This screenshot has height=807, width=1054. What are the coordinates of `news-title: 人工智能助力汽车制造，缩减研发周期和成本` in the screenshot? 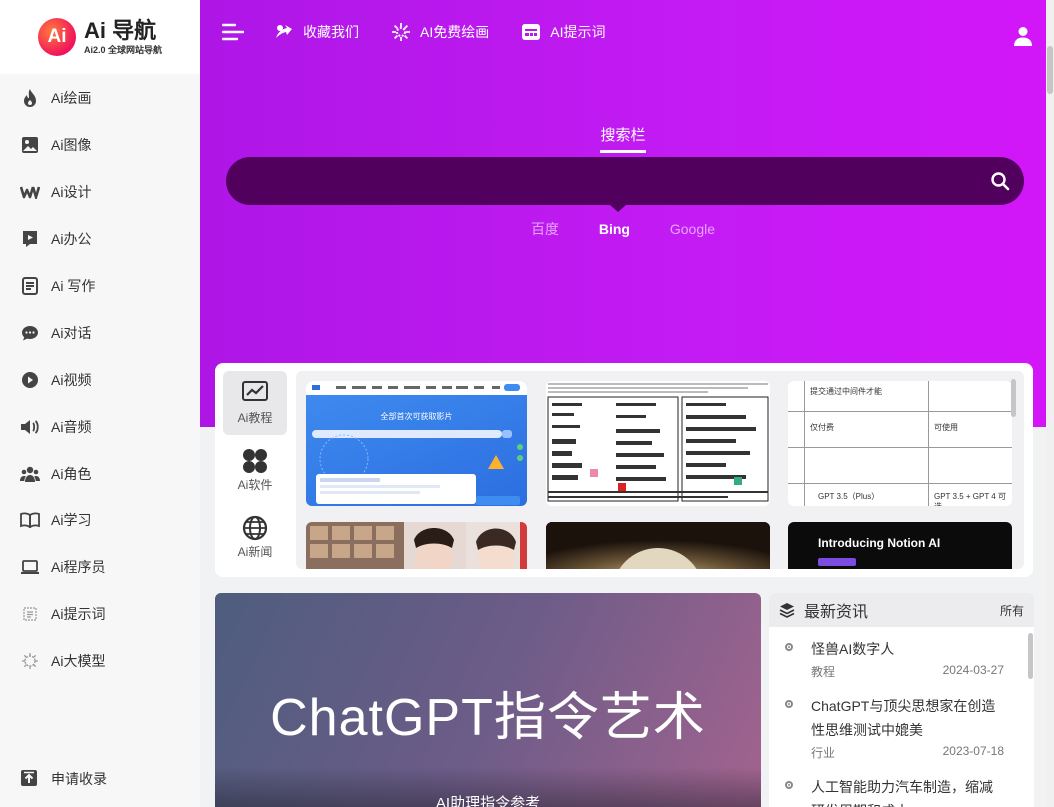 It's located at (907, 791).